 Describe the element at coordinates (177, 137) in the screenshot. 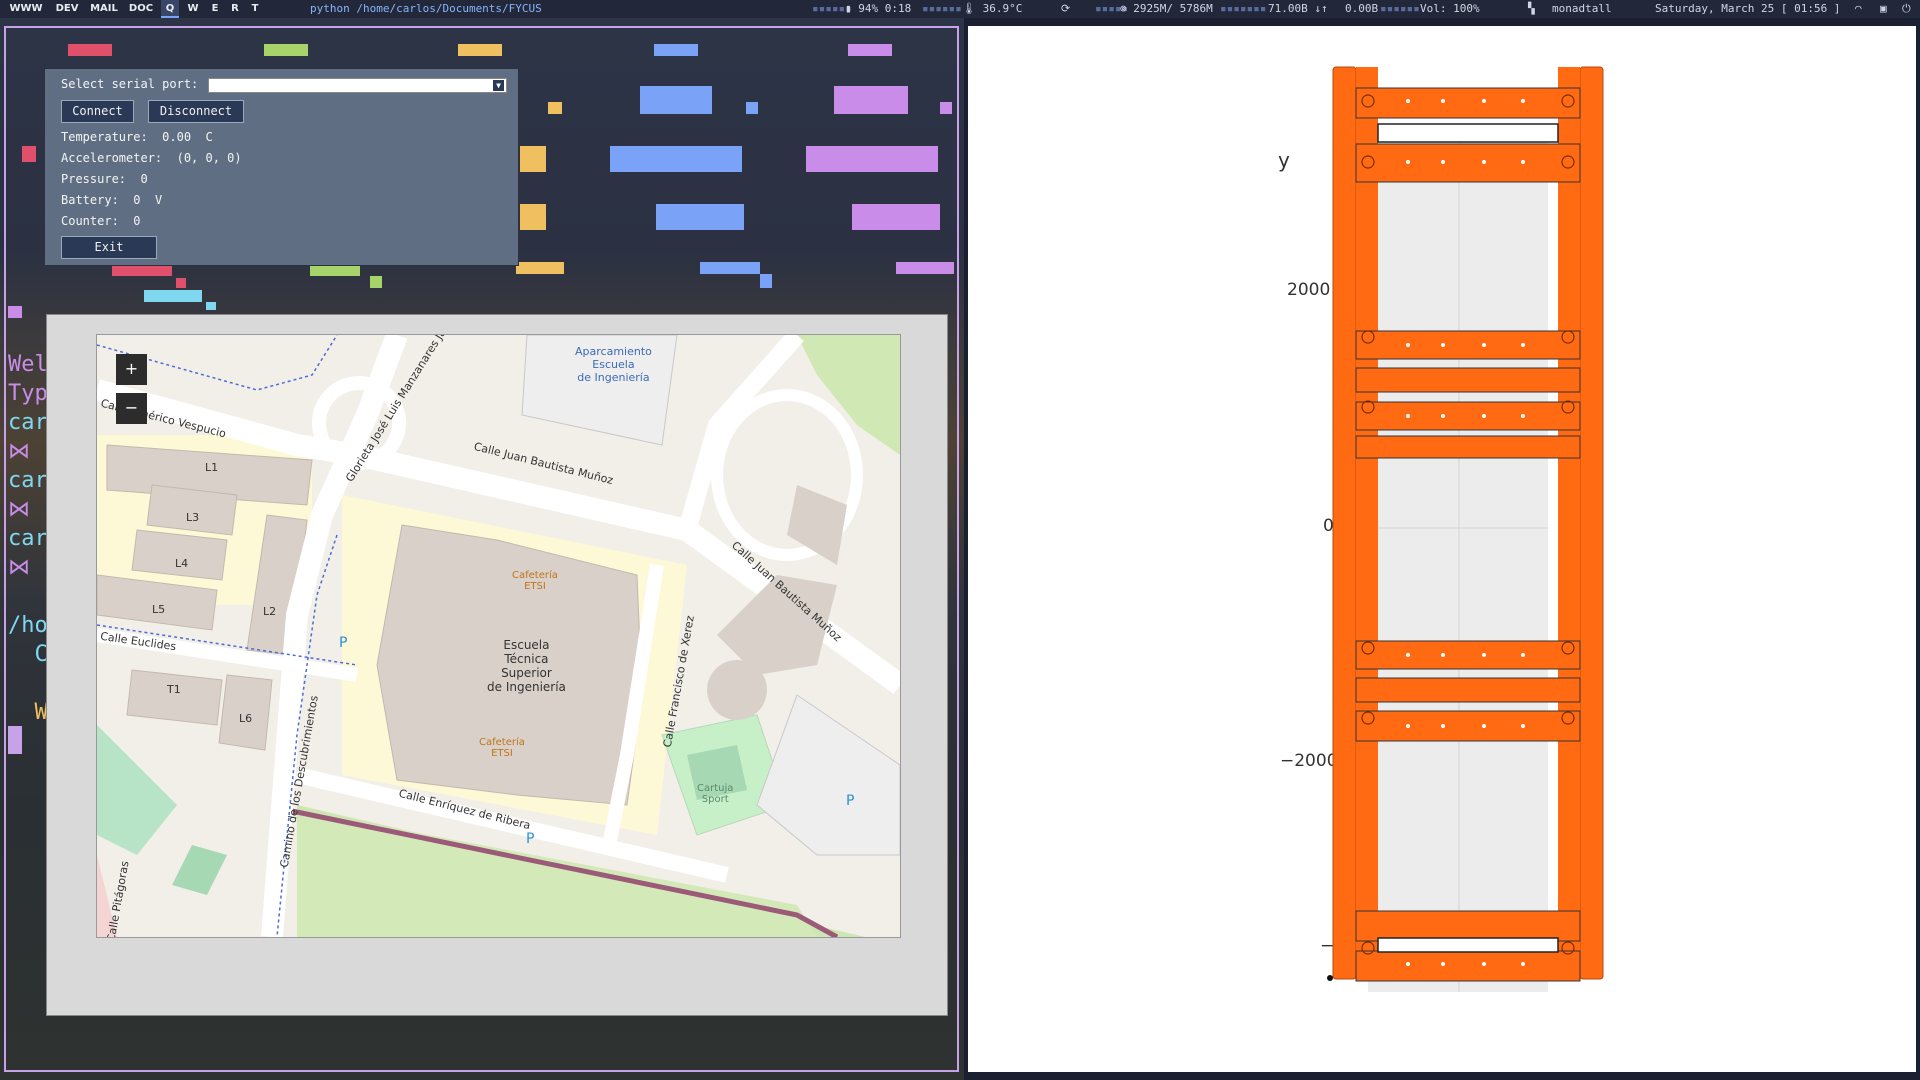

I see `temperature-value: 0.00` at that location.